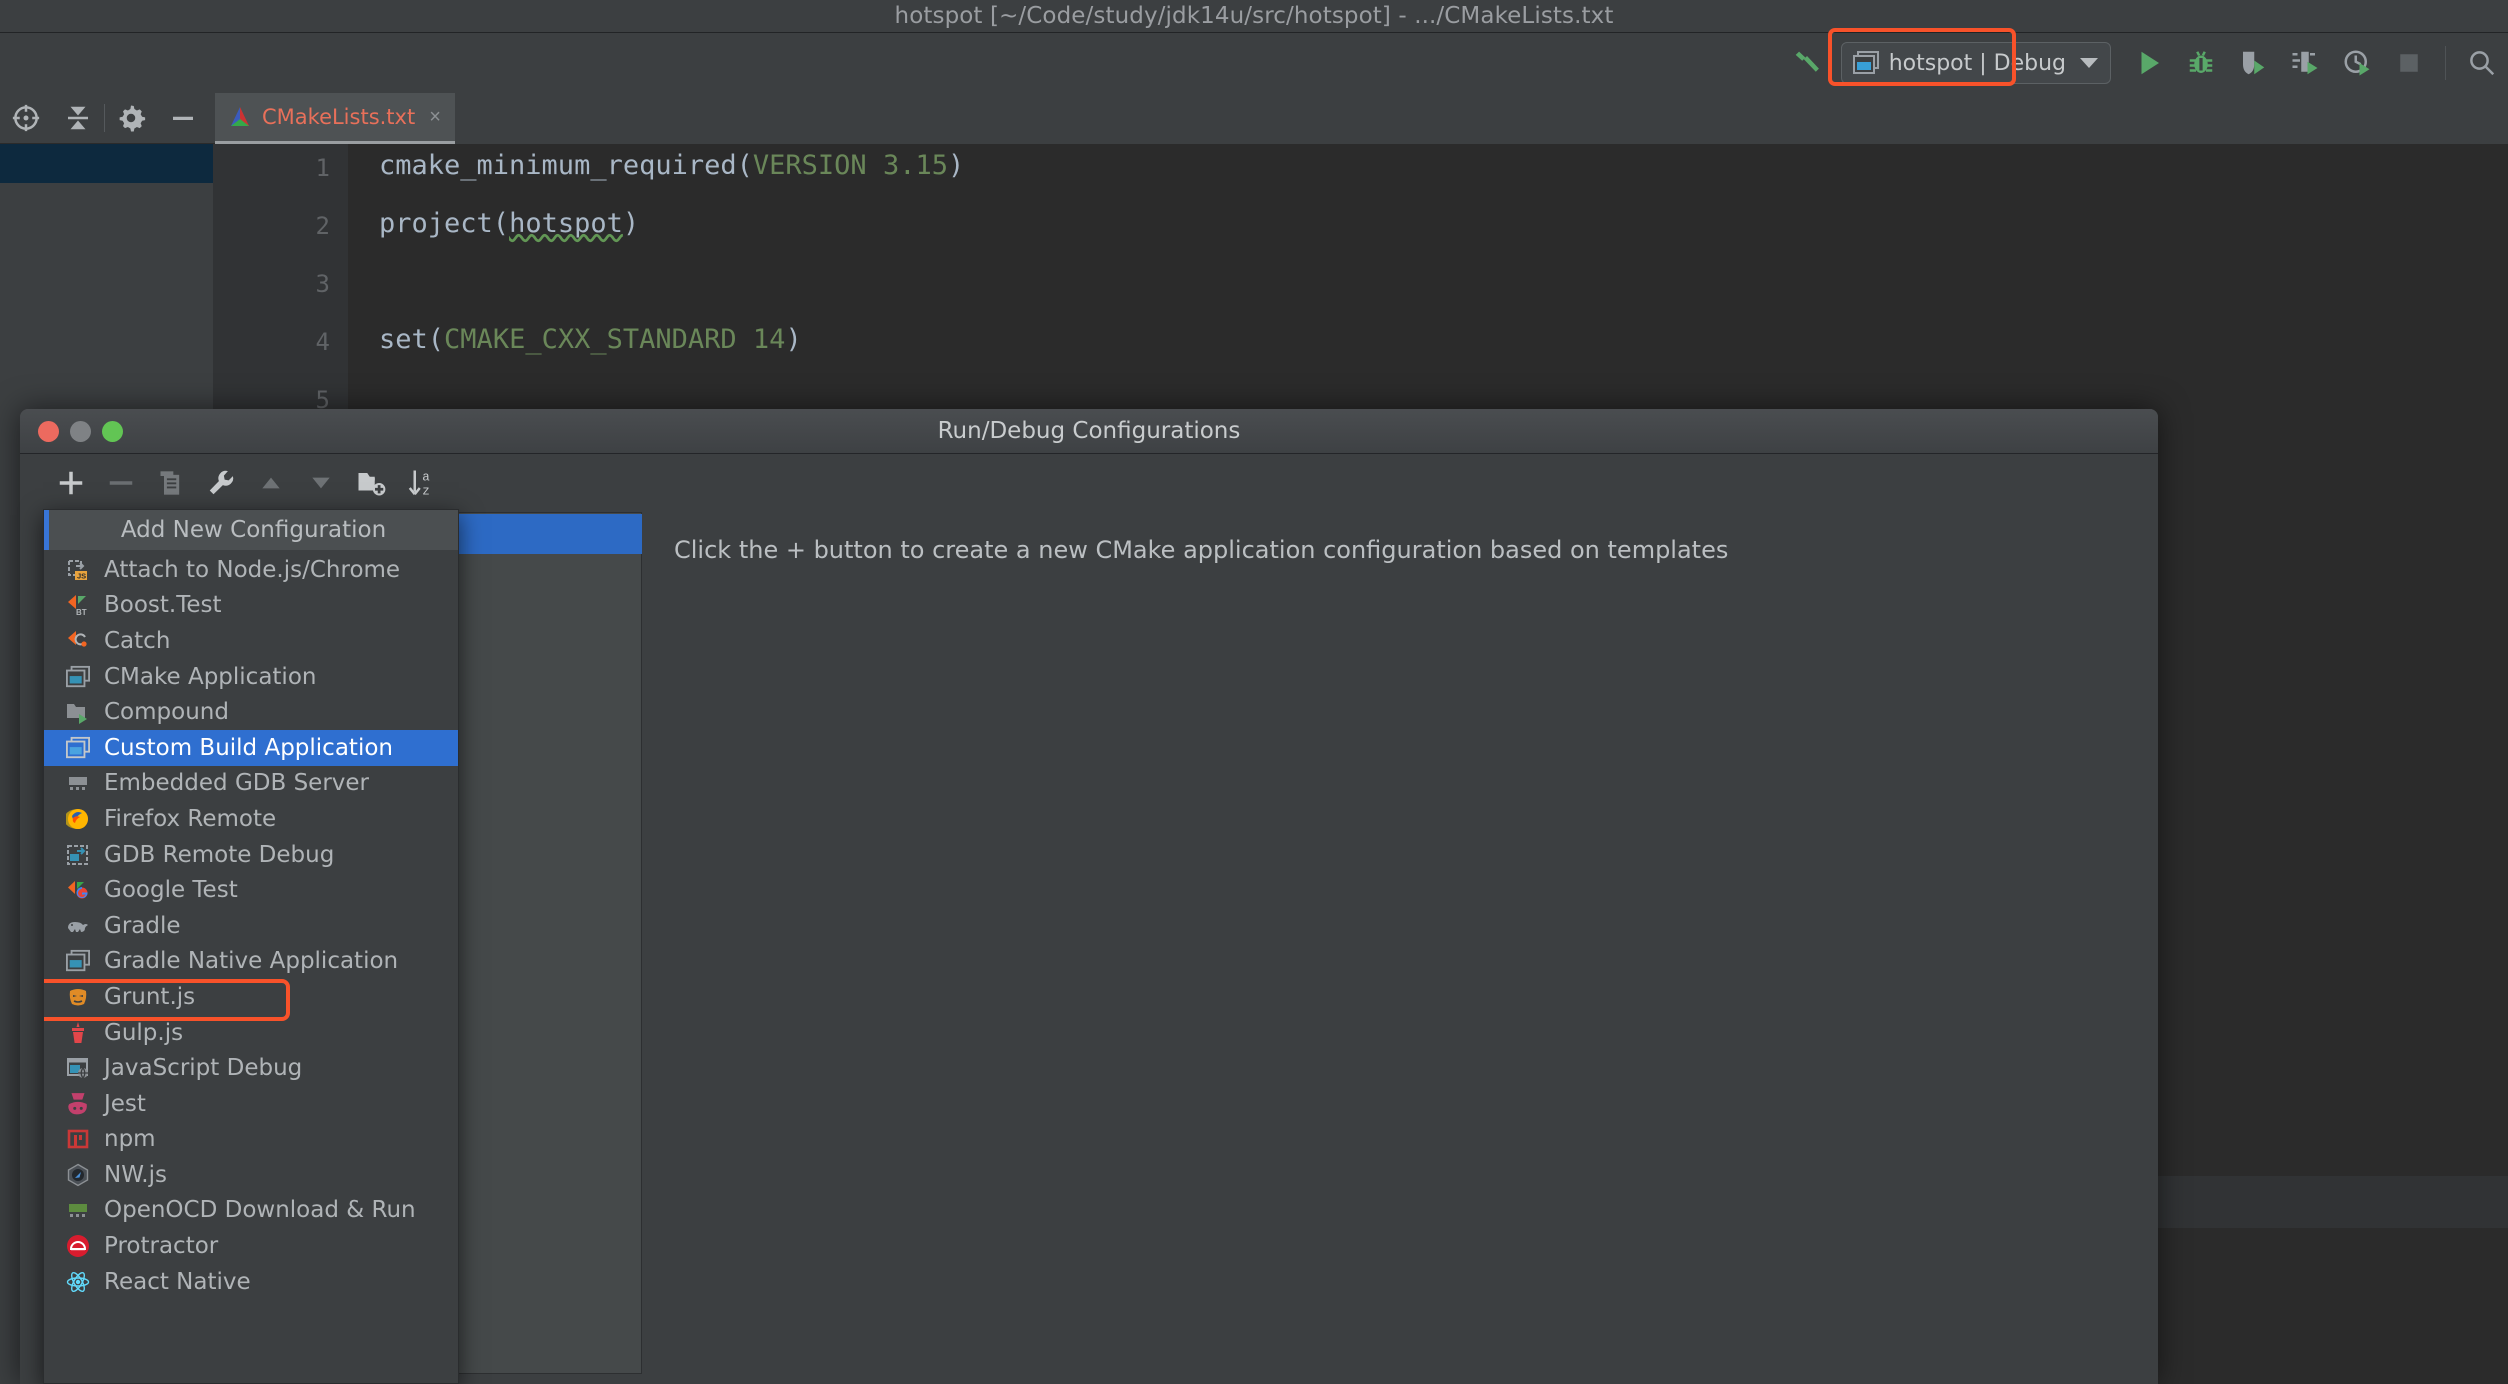  Describe the element at coordinates (236, 783) in the screenshot. I see `list-item-label: Embedded GDB Server` at that location.